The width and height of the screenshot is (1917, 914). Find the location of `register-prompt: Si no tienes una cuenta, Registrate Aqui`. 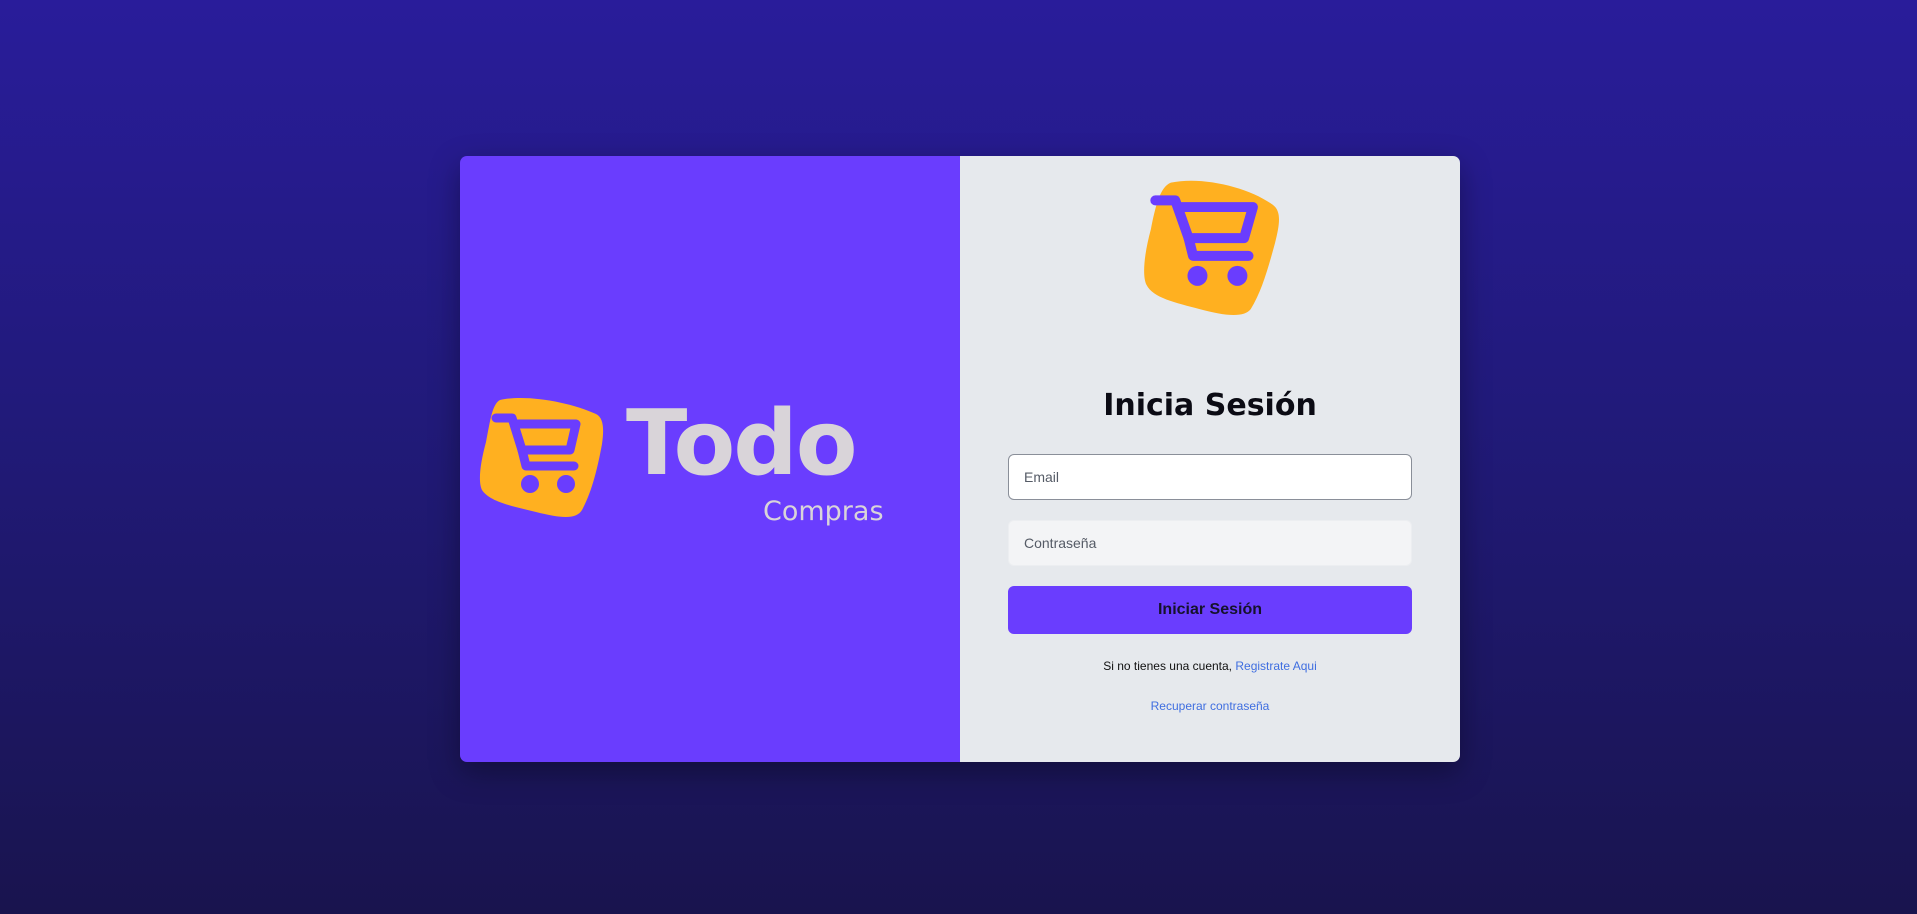

register-prompt: Si no tienes una cuenta, Registrate Aqui is located at coordinates (1210, 666).